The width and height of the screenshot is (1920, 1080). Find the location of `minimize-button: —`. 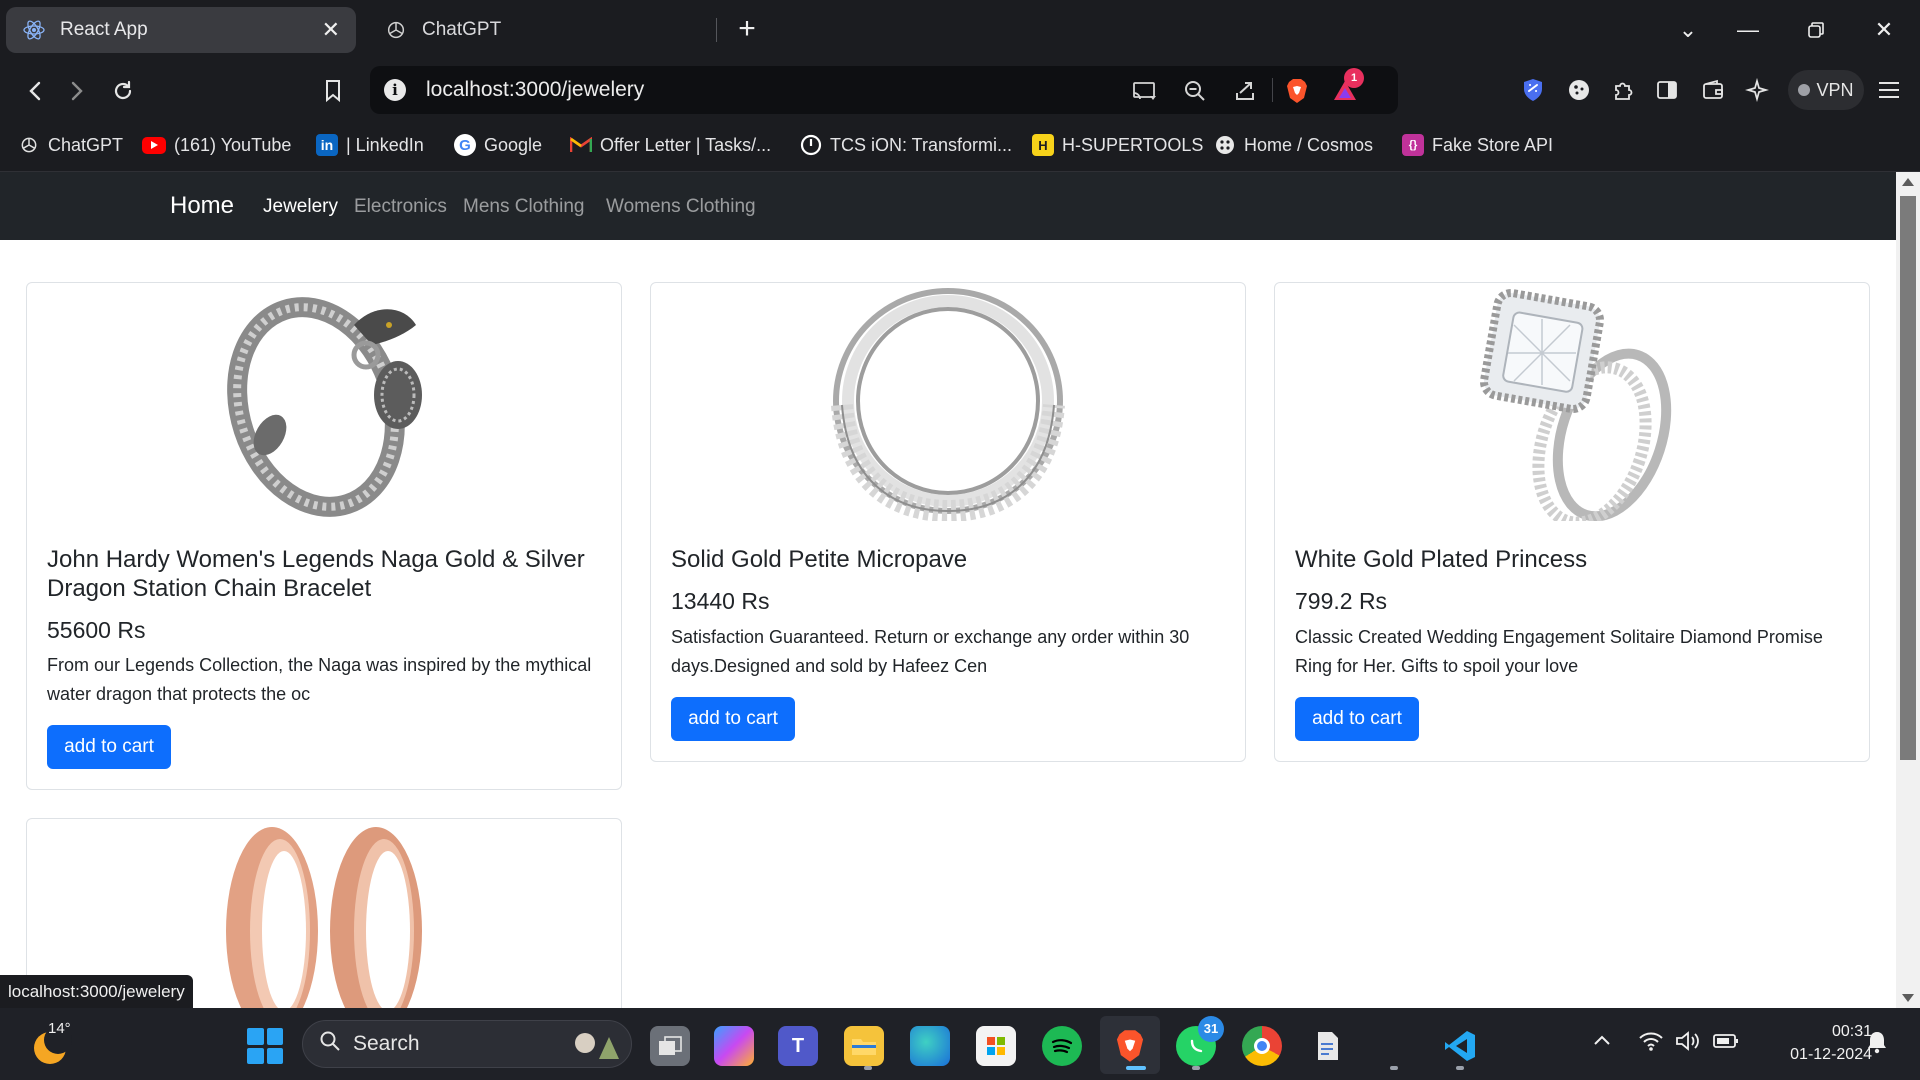

minimize-button: — is located at coordinates (1748, 30).